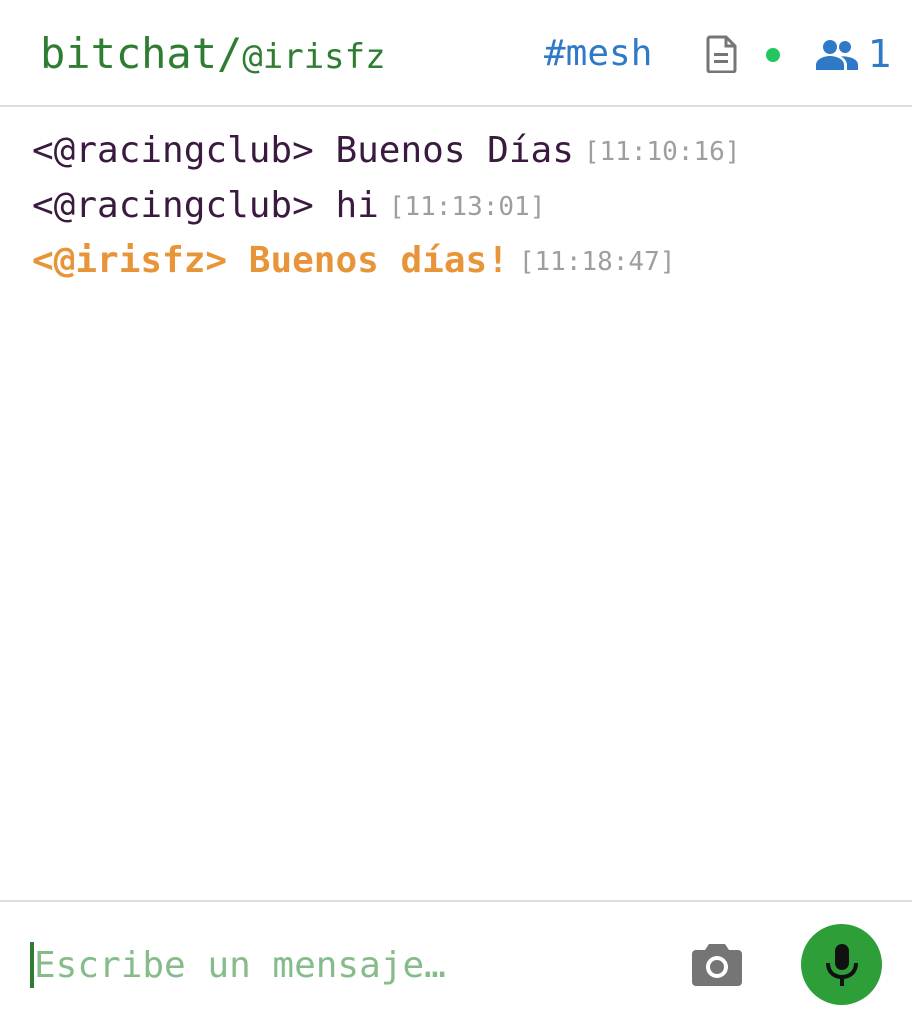  I want to click on channel-name: #mesh, so click(598, 54).